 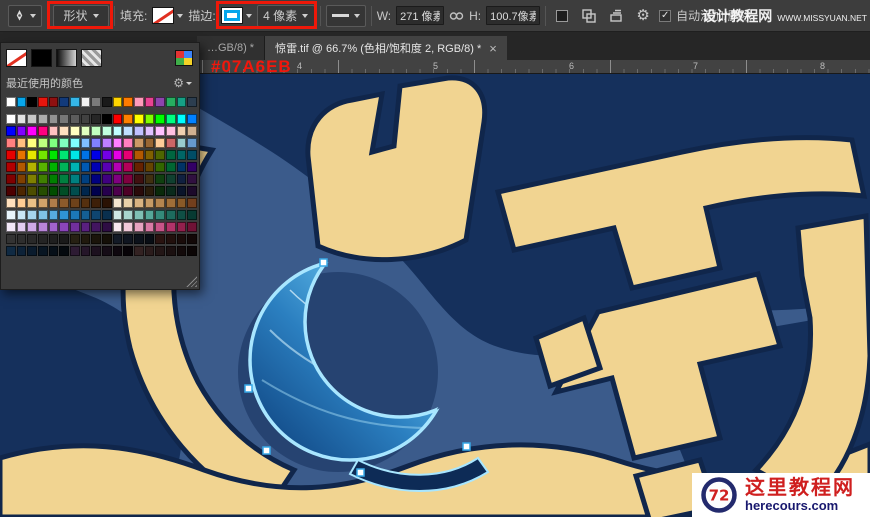 What do you see at coordinates (81, 15) in the screenshot?
I see `shape-mode-dropdown: 形状` at bounding box center [81, 15].